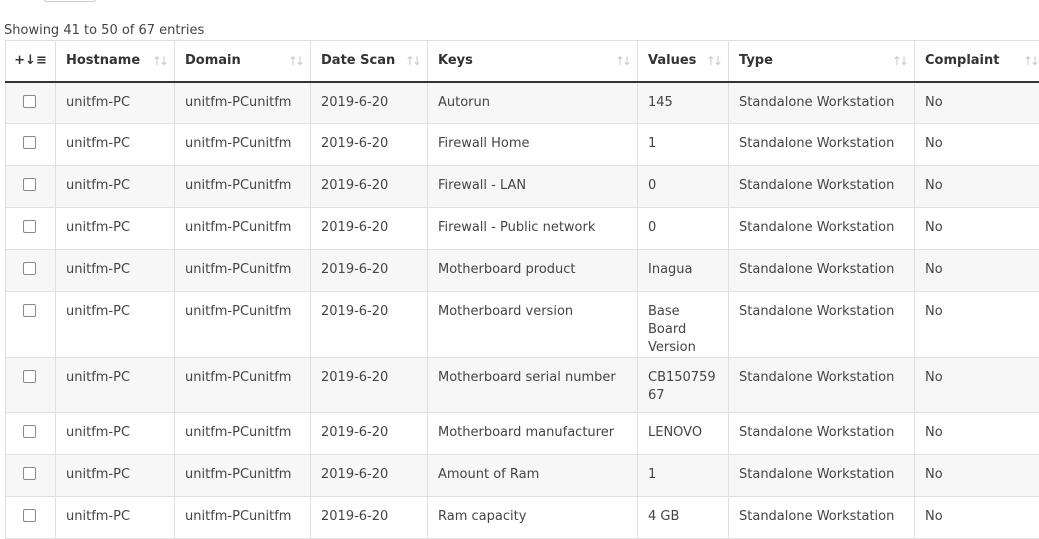  I want to click on value-cell: 145, so click(683, 103).